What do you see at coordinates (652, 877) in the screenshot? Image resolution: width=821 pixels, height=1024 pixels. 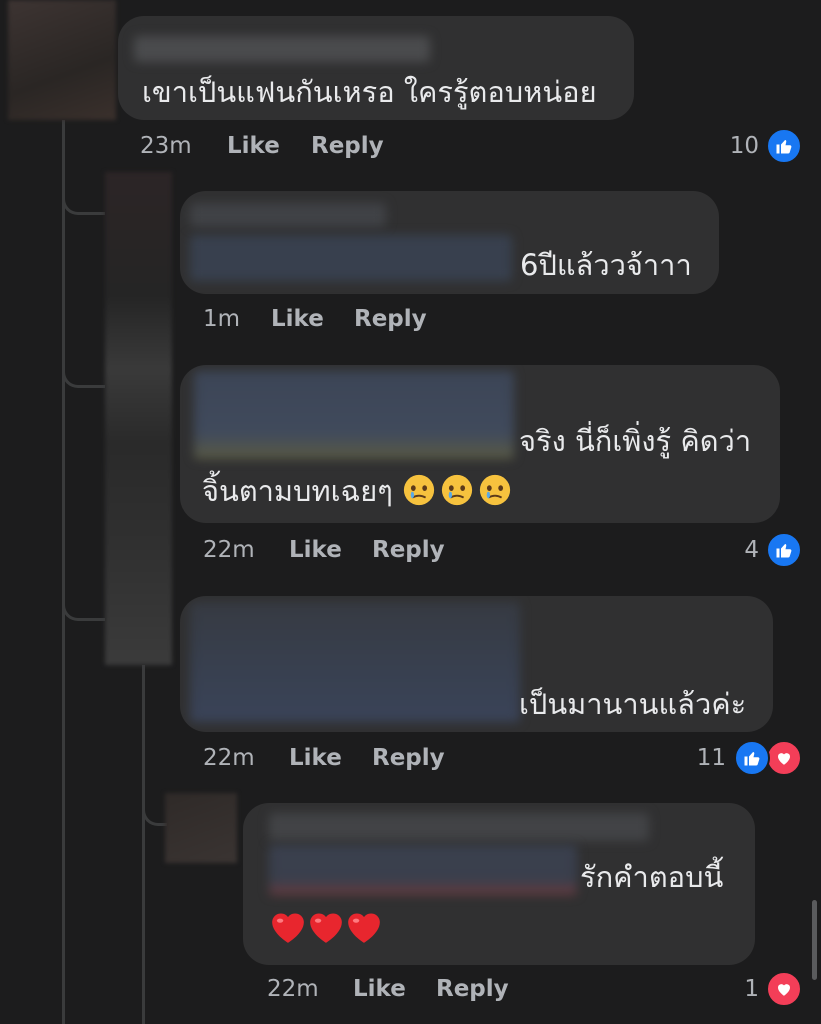 I see `comment-text: รักคำตอบนี้` at bounding box center [652, 877].